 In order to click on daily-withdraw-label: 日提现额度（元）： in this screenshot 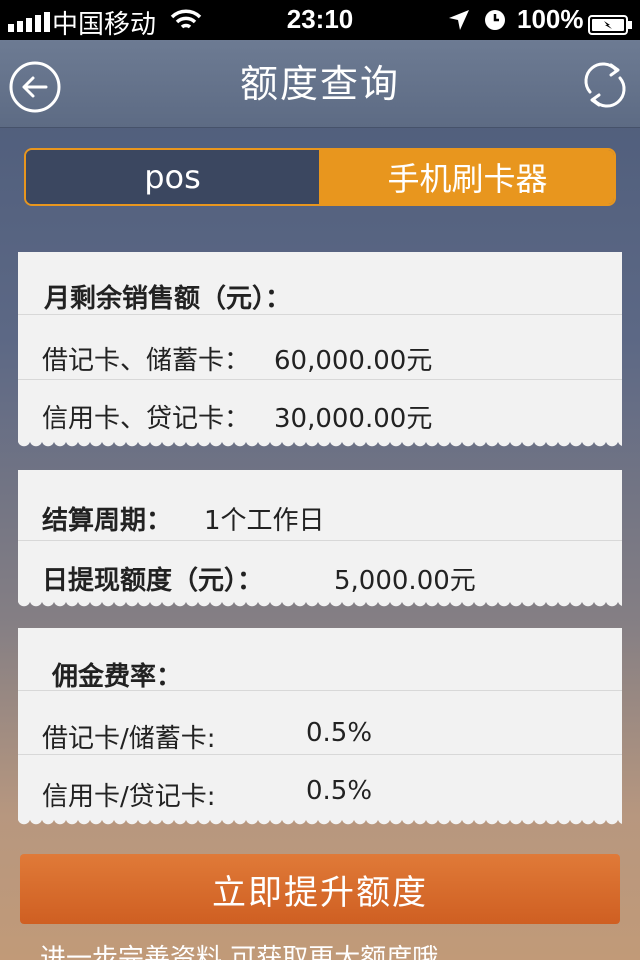, I will do `click(153, 581)`.